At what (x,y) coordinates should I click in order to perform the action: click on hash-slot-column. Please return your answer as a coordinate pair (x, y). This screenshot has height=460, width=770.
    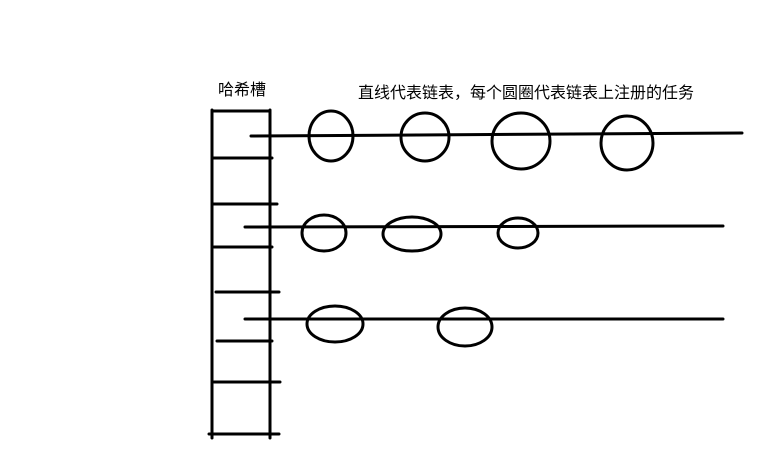
    Looking at the image, I should click on (244, 274).